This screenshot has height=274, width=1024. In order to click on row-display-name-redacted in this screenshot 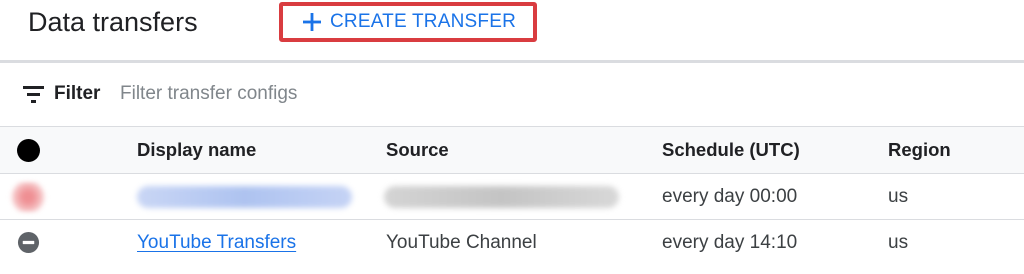, I will do `click(257, 196)`.